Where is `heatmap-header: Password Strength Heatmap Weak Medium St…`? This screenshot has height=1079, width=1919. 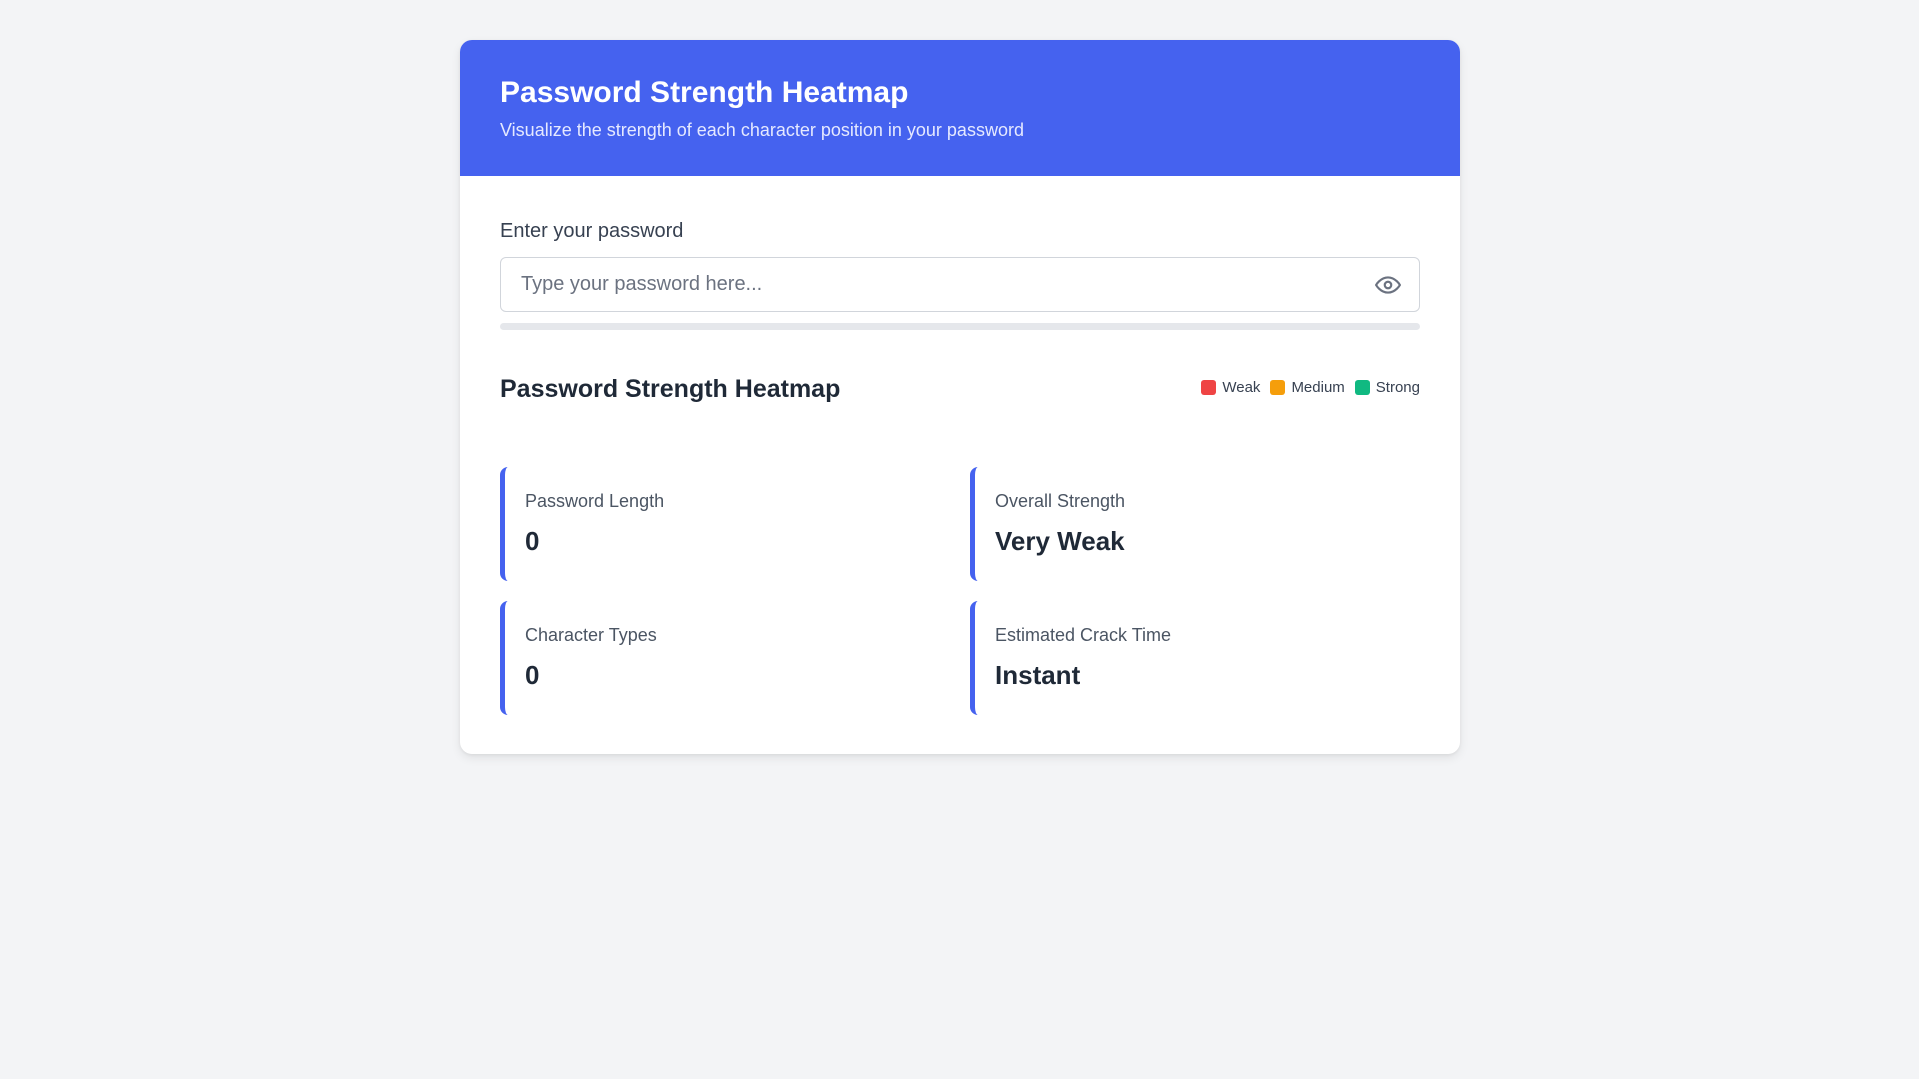
heatmap-header: Password Strength Heatmap Weak Medium St… is located at coordinates (960, 389).